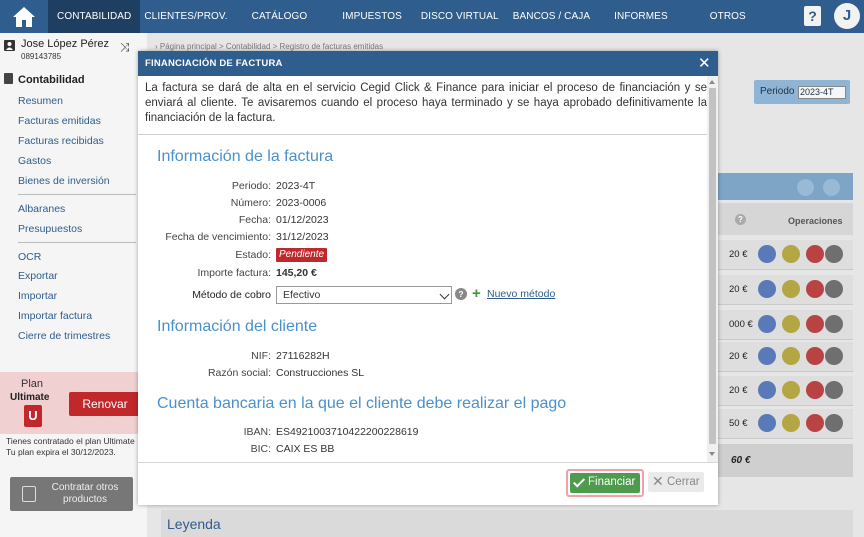 The width and height of the screenshot is (864, 537). What do you see at coordinates (214, 63) in the screenshot?
I see `dialog-title: FINANCIACIÓN DE FACTURA` at bounding box center [214, 63].